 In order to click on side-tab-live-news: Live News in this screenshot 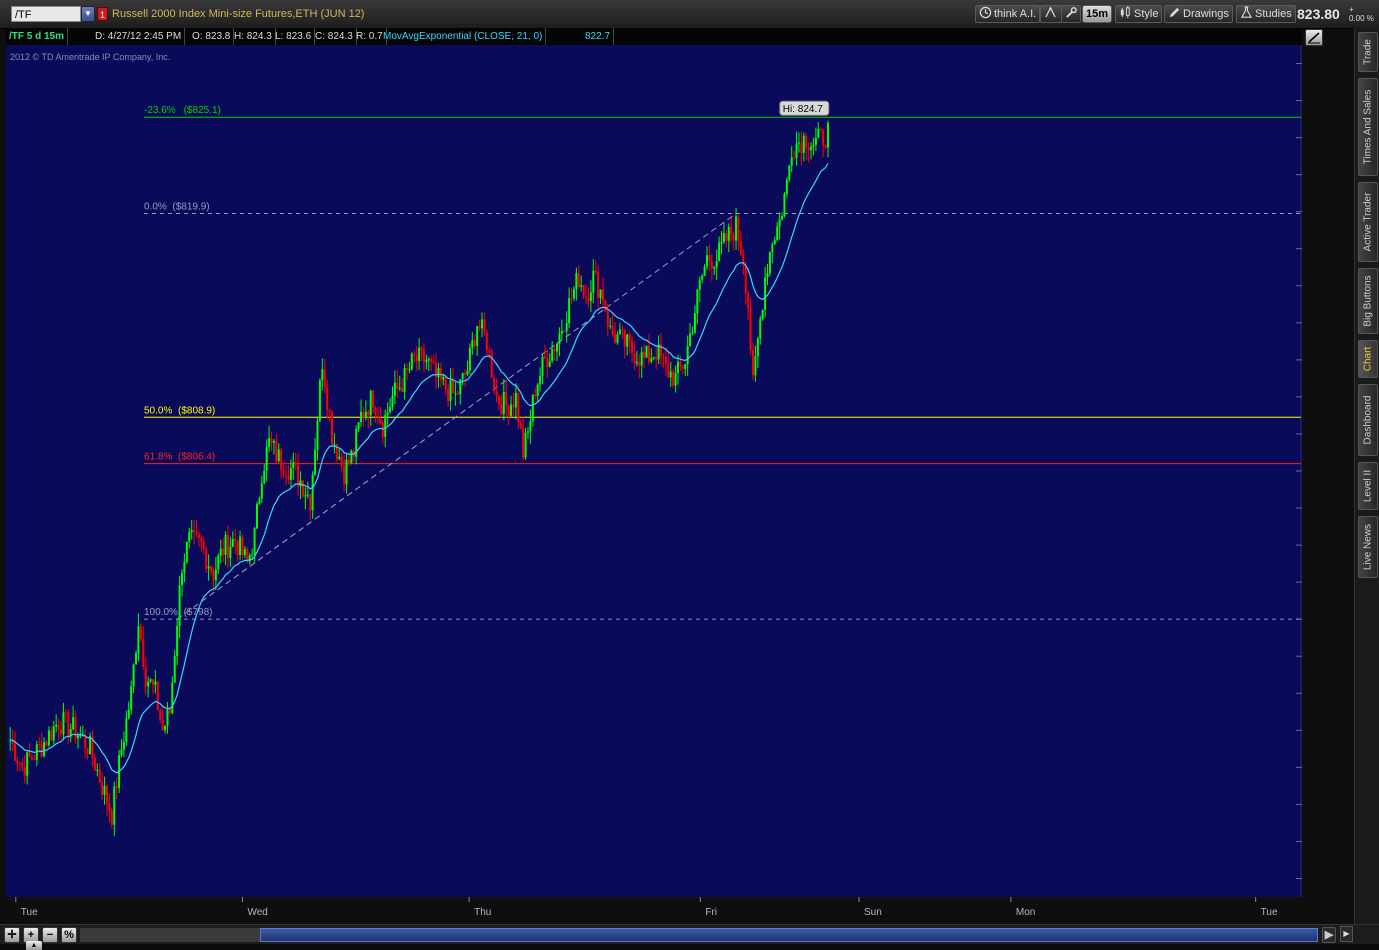, I will do `click(1368, 547)`.